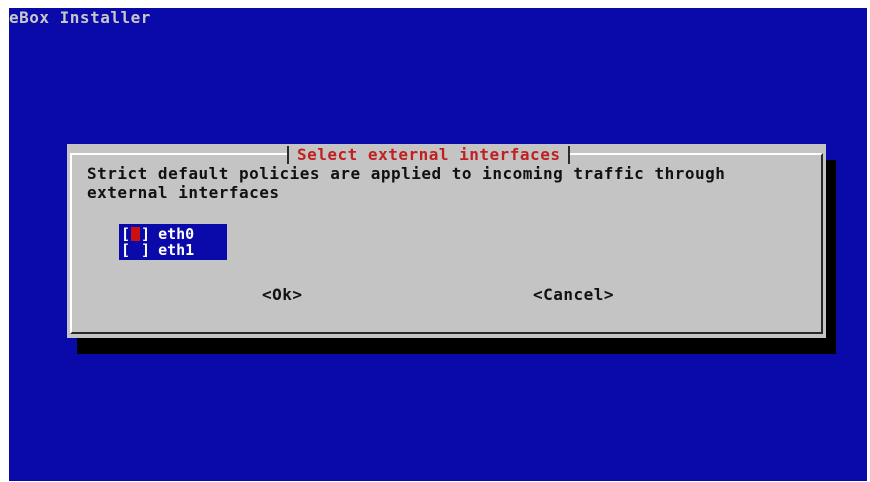 Image resolution: width=870 pixels, height=482 pixels. What do you see at coordinates (80, 17) in the screenshot?
I see `backtitle: eBox Installer` at bounding box center [80, 17].